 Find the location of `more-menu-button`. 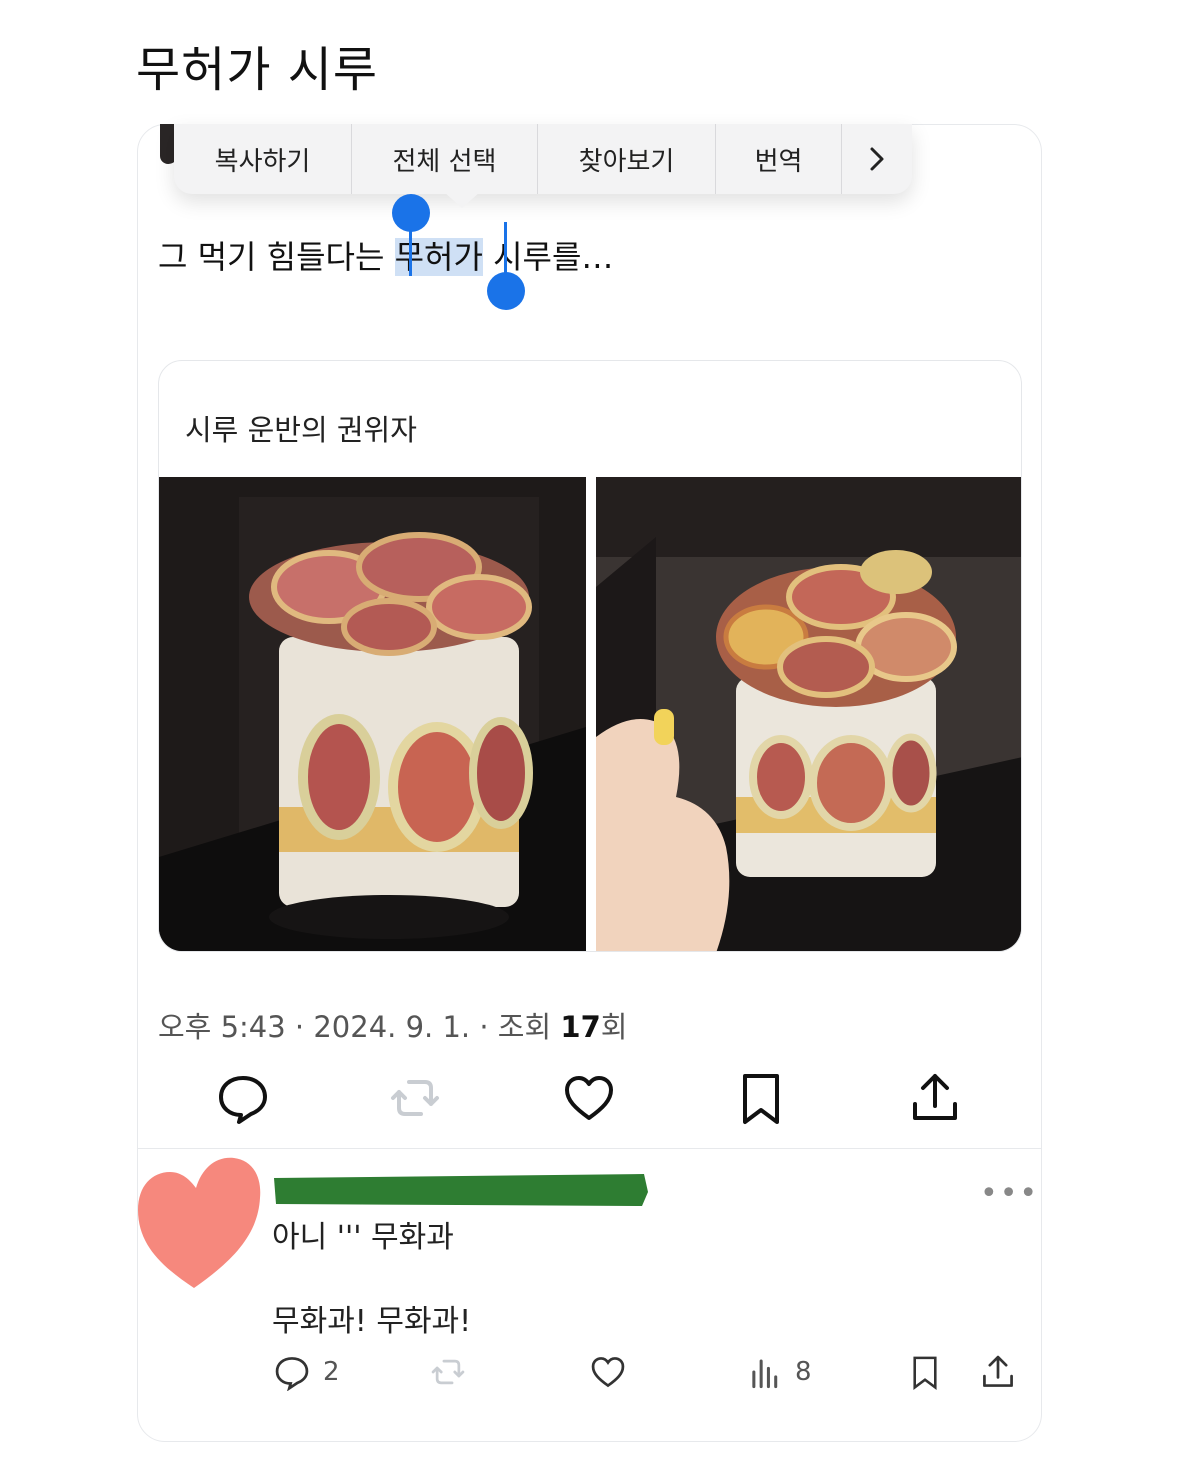

more-menu-button is located at coordinates (877, 159).